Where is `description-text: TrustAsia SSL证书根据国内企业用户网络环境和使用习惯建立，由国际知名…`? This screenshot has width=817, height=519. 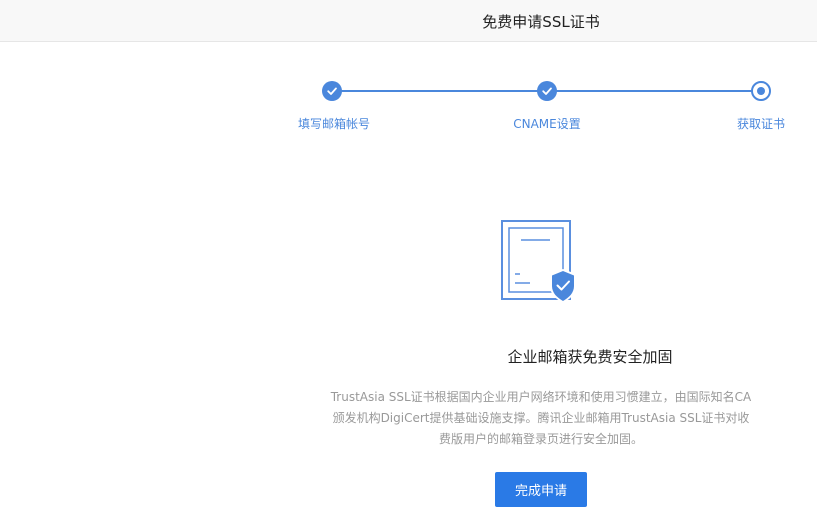
description-text: TrustAsia SSL证书根据国内企业用户网络环境和使用习惯建立，由国际知名… is located at coordinates (541, 418).